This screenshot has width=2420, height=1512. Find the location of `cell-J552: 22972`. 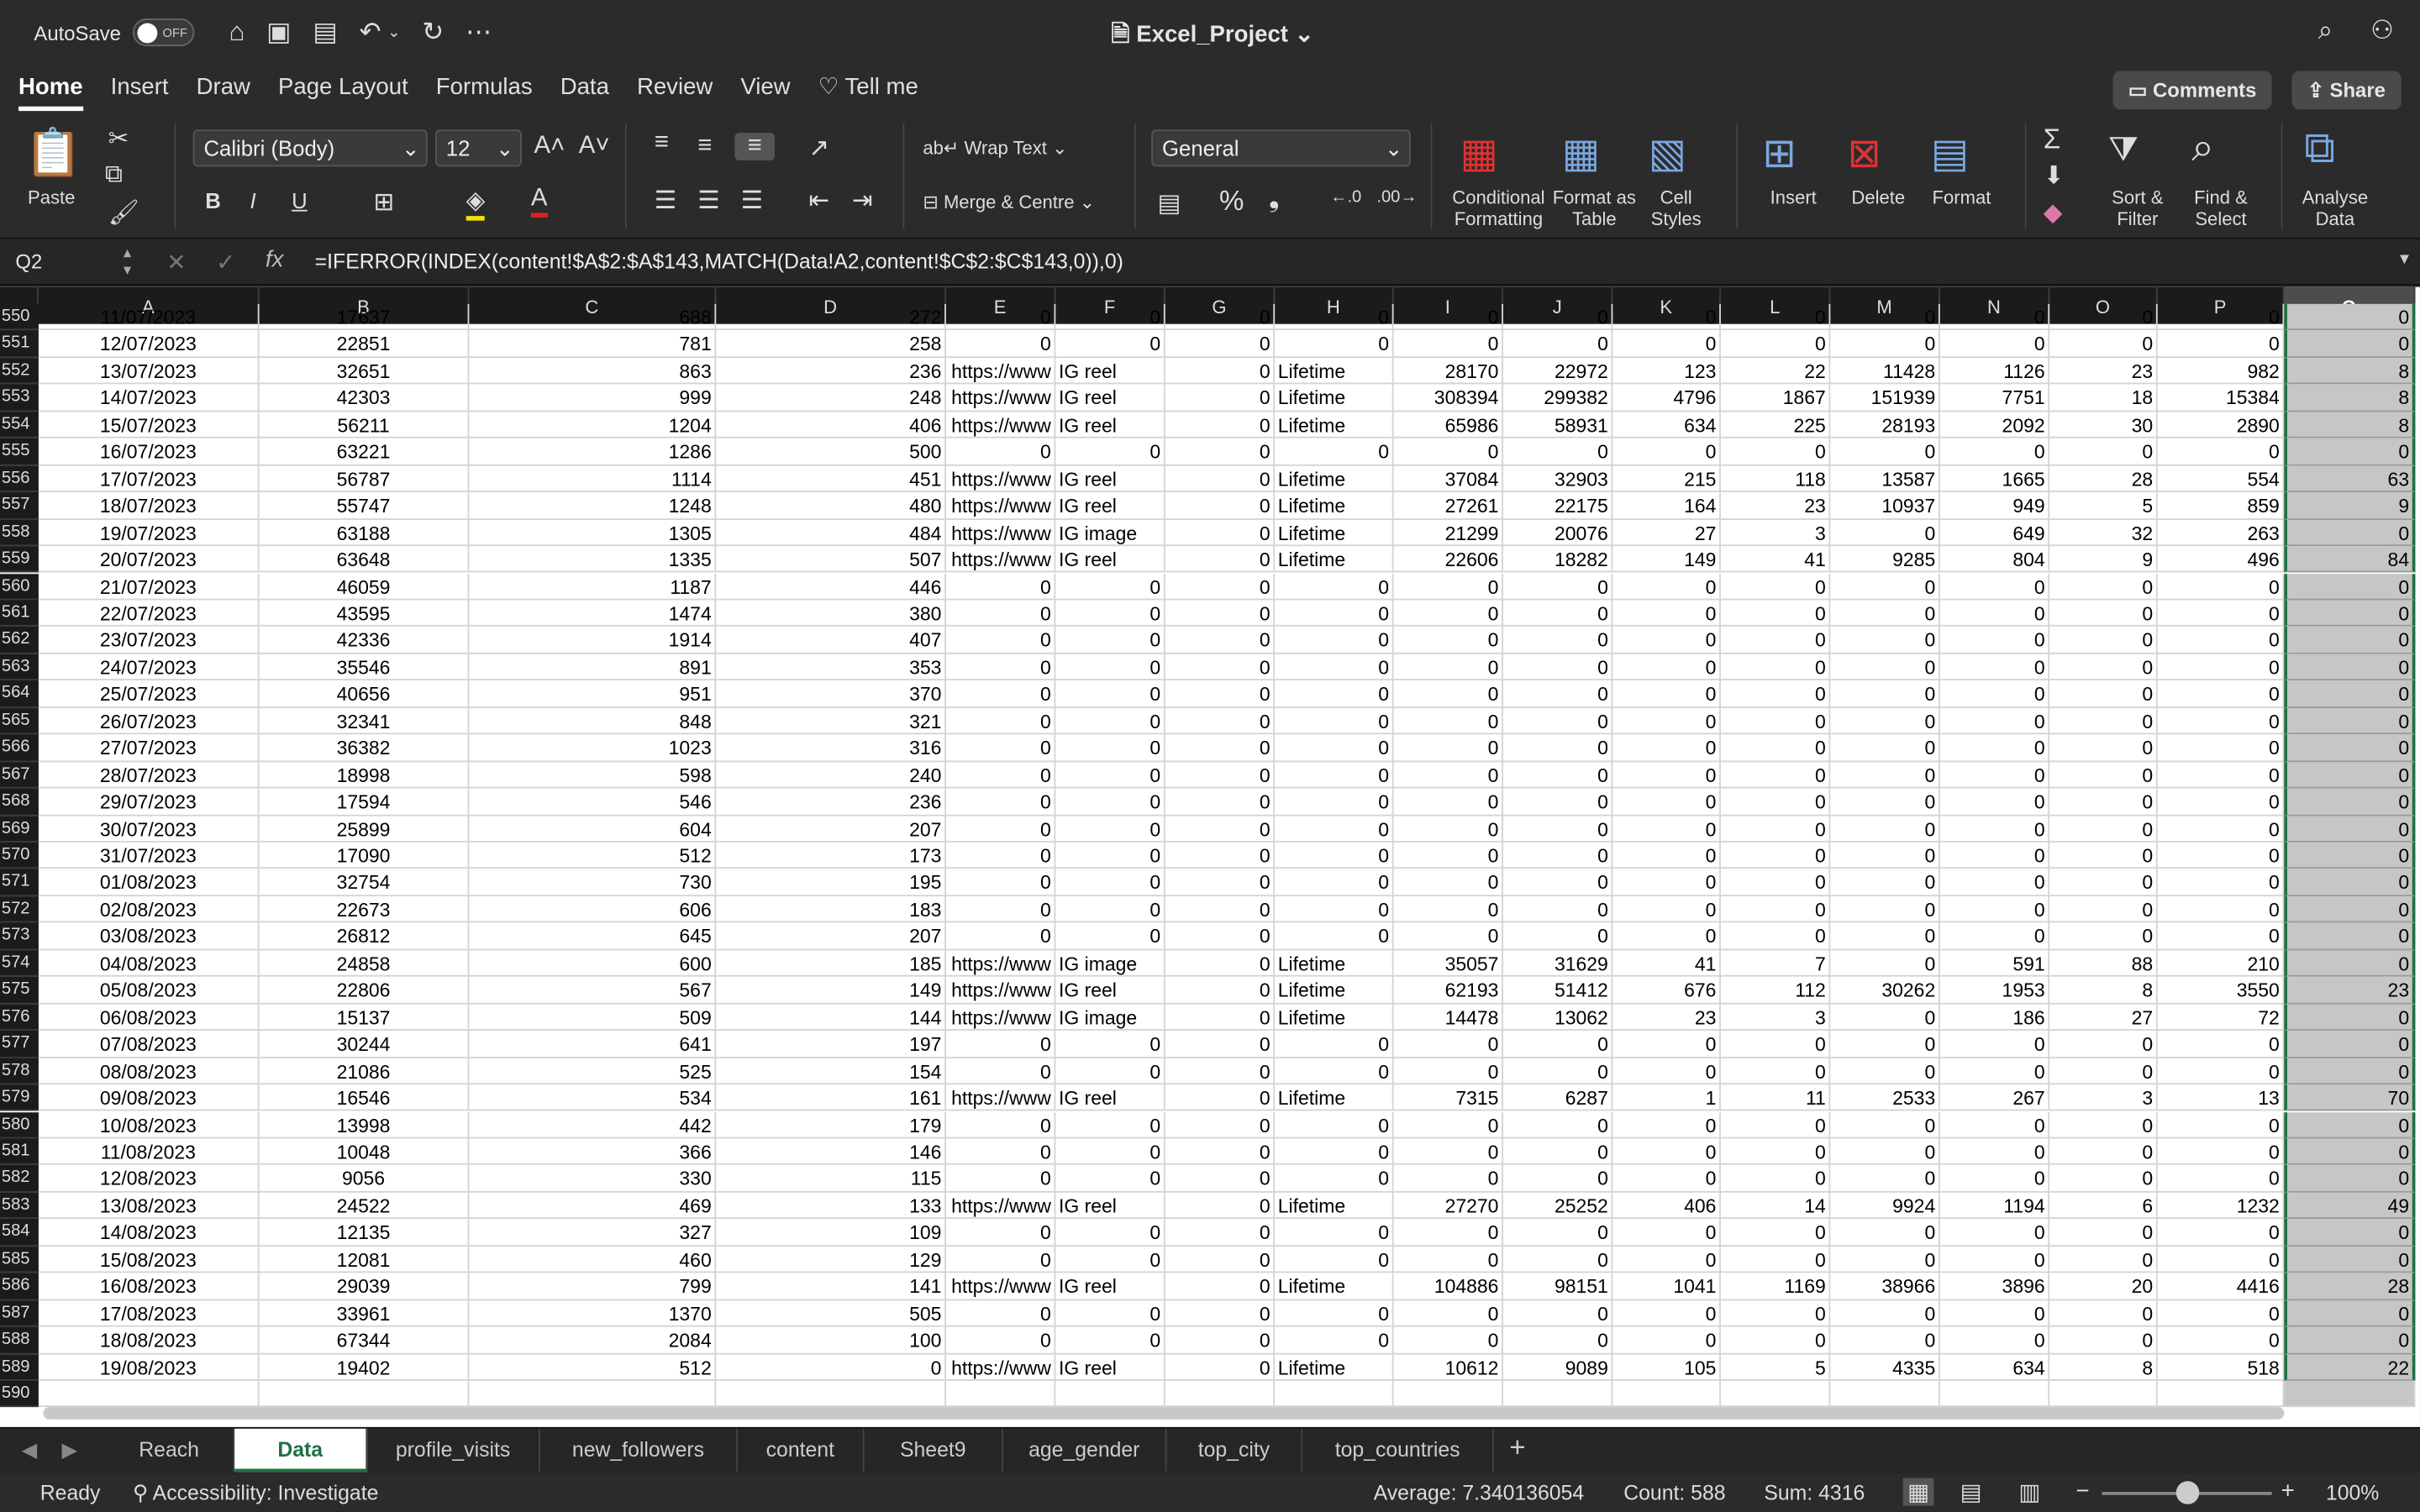

cell-J552: 22972 is located at coordinates (1558, 371).